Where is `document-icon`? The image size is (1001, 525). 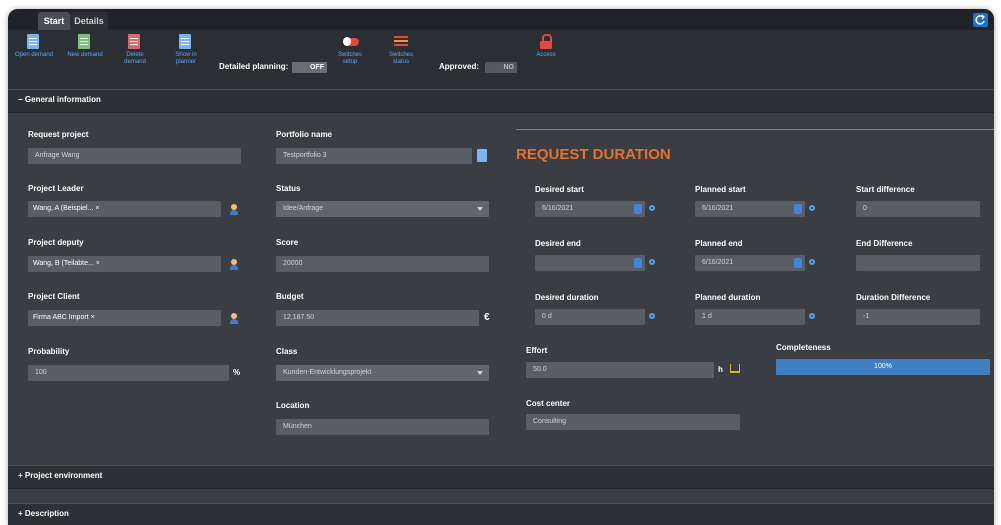
document-icon is located at coordinates (482, 155).